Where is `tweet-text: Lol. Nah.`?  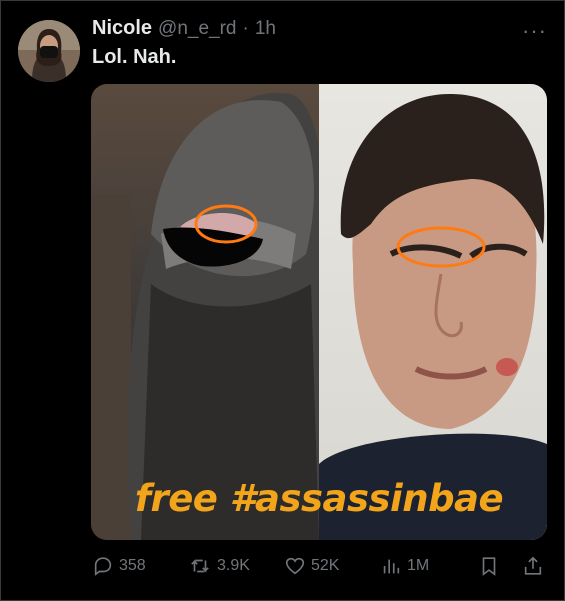 tweet-text: Lol. Nah. is located at coordinates (134, 57).